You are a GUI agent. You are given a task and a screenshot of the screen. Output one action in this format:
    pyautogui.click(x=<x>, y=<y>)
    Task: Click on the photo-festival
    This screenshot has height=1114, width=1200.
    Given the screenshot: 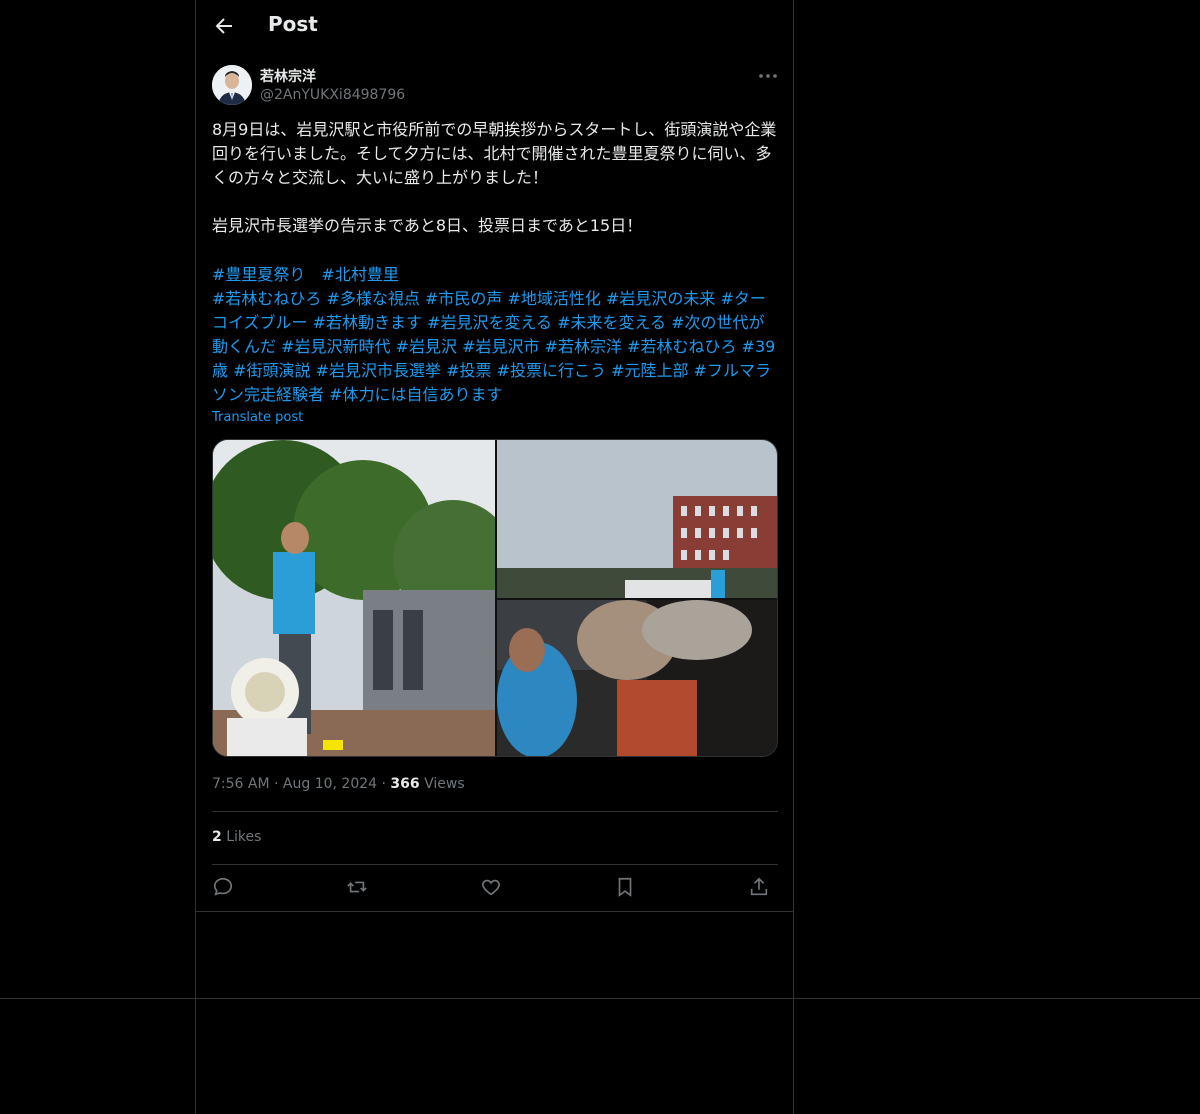 What is the action you would take?
    pyautogui.click(x=637, y=678)
    